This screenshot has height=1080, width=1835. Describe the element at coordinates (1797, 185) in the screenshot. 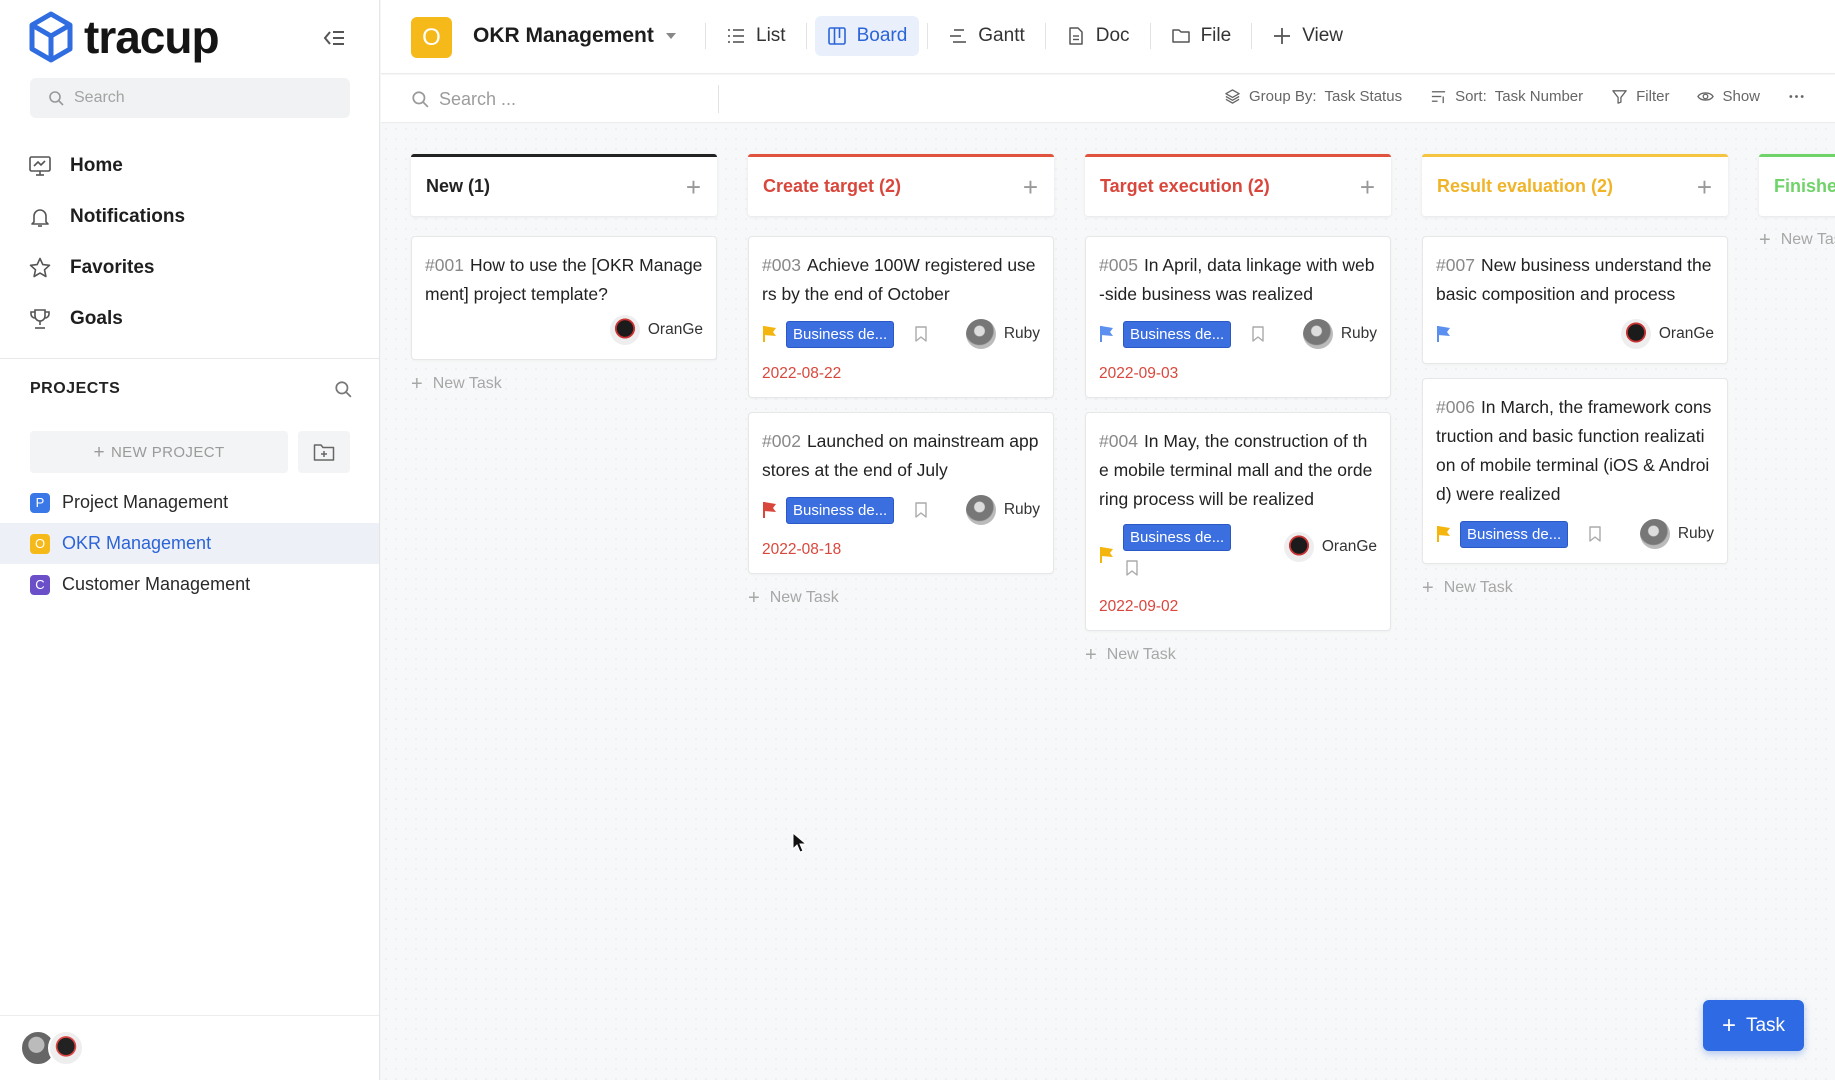

I see `column-header: Finished (0)+` at that location.